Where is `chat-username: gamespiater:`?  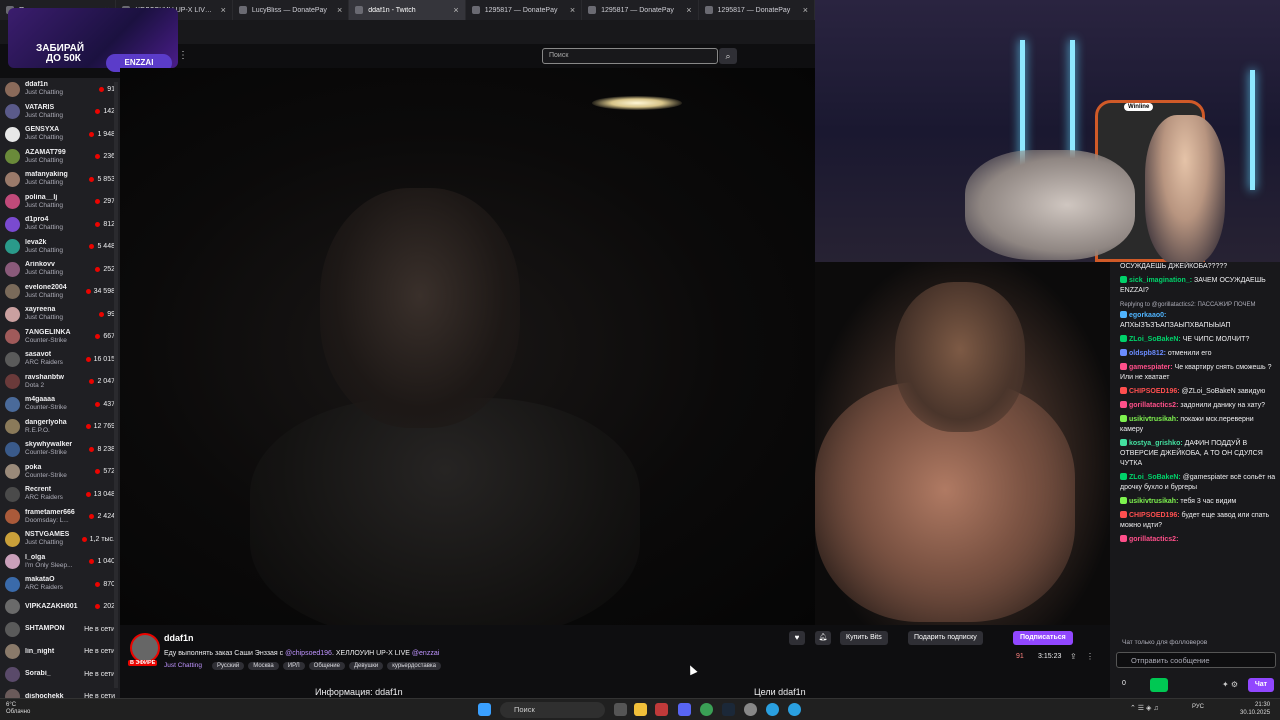
chat-username: gamespiater: is located at coordinates (1151, 367).